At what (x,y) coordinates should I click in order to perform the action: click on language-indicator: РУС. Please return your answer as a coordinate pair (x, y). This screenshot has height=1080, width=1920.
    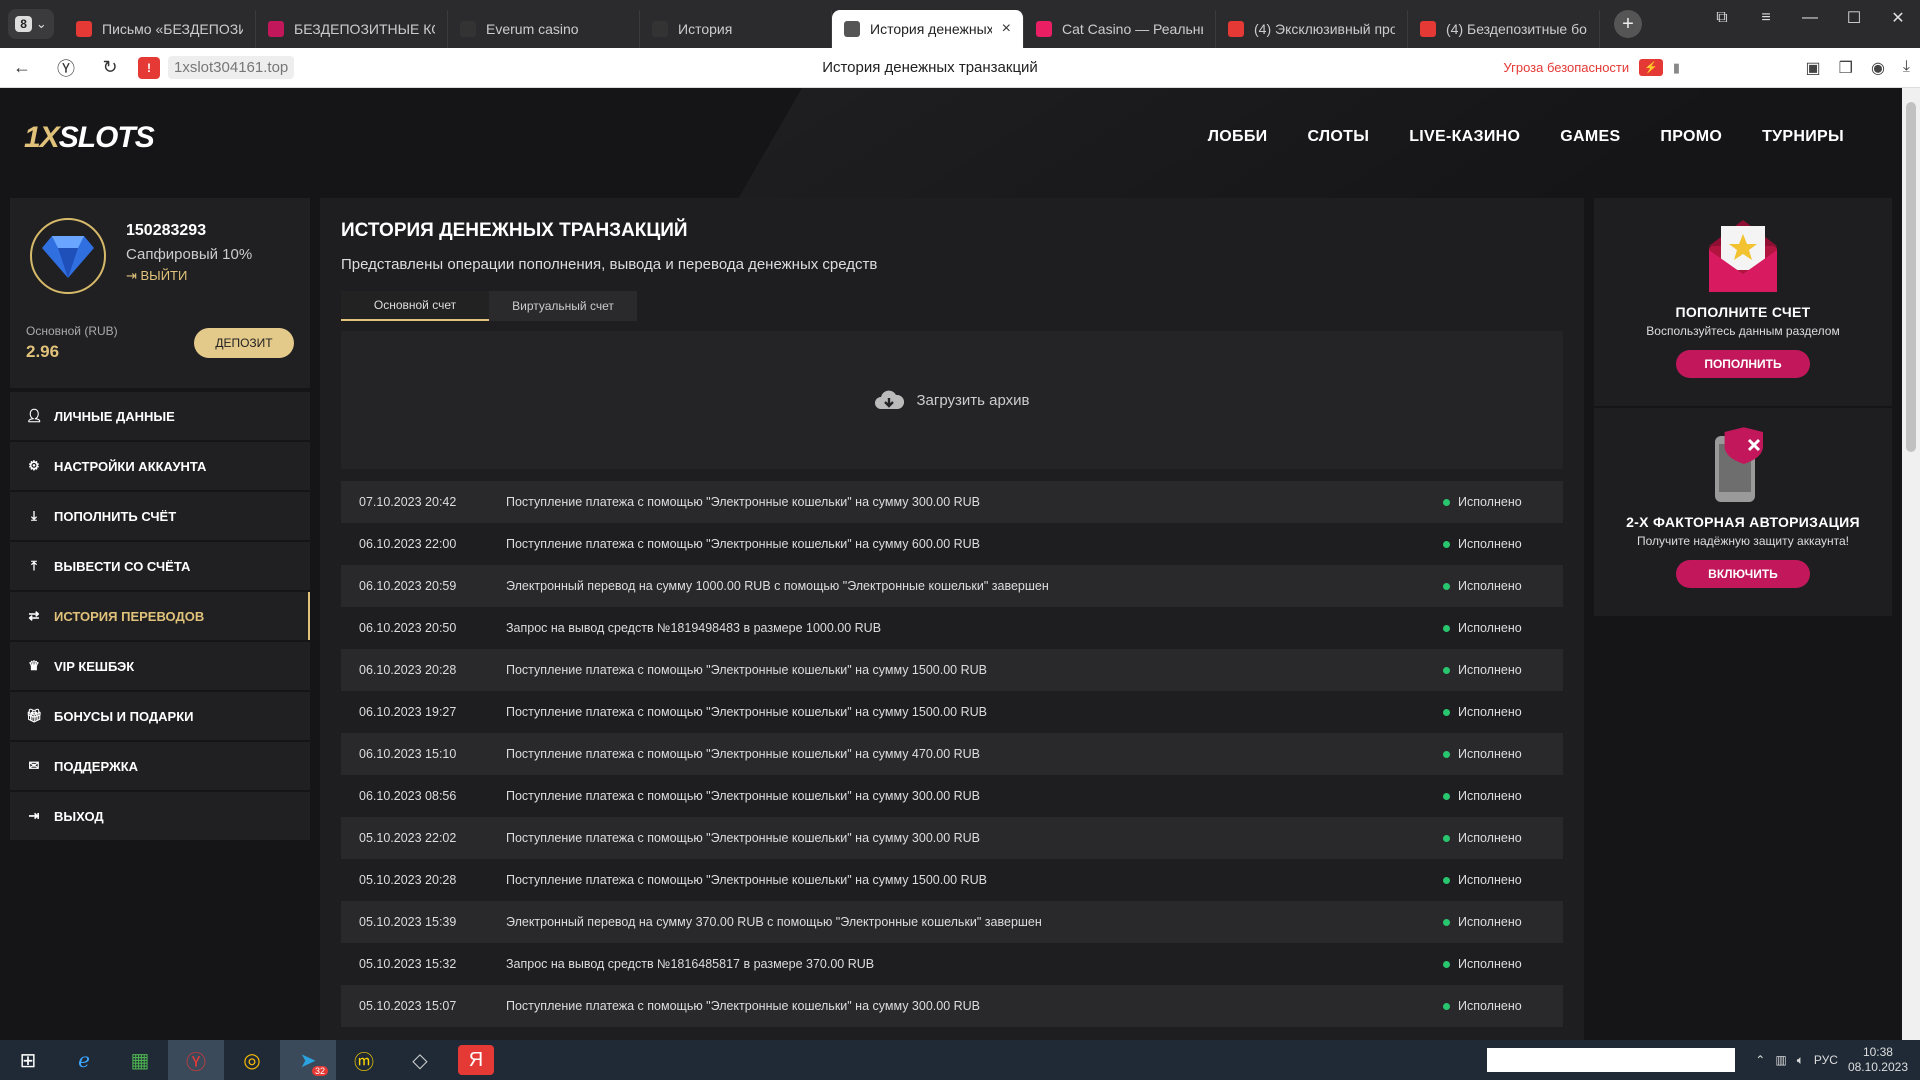
    Looking at the image, I should click on (1826, 1060).